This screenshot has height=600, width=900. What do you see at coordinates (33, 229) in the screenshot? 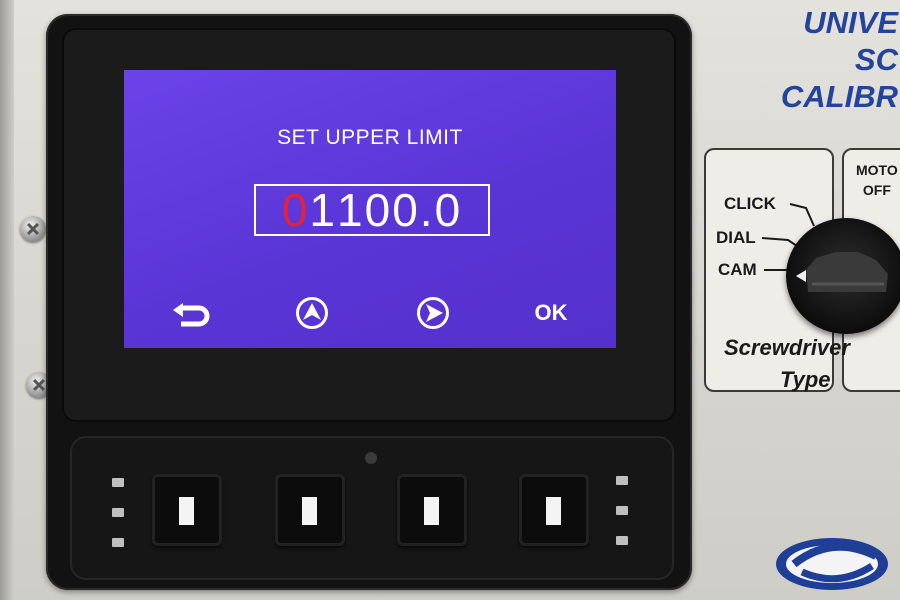
I see `mounting-screw-top` at bounding box center [33, 229].